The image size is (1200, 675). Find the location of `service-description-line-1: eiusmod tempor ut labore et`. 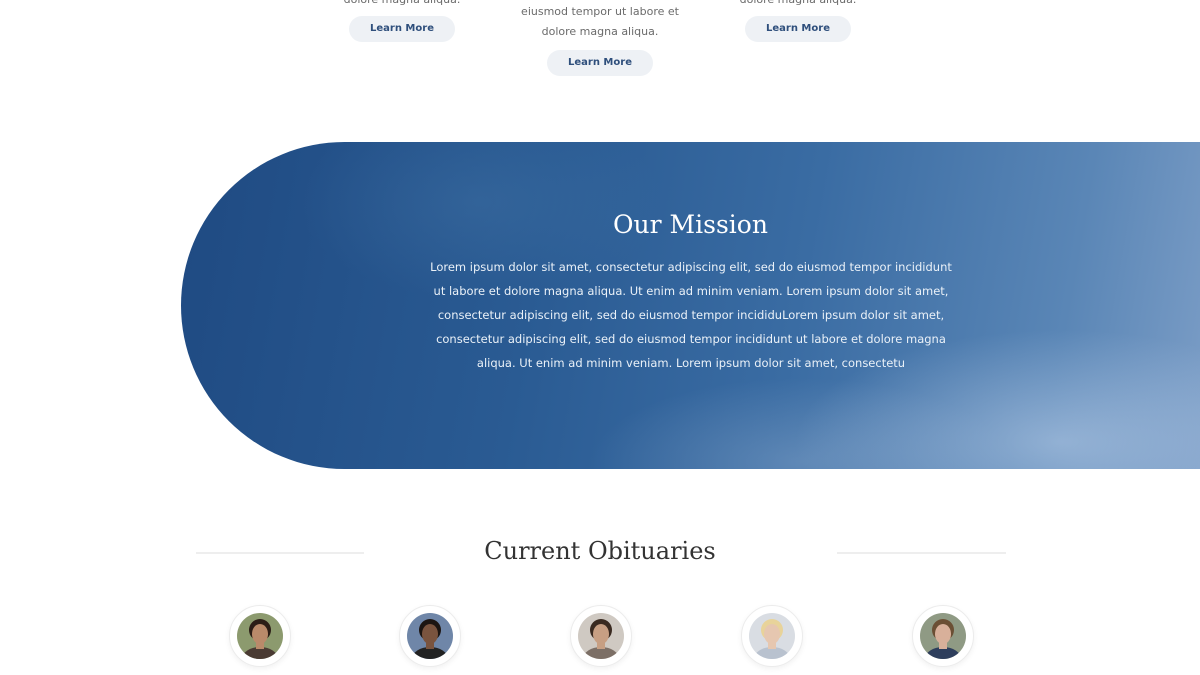

service-description-line-1: eiusmod tempor ut labore et is located at coordinates (600, 11).